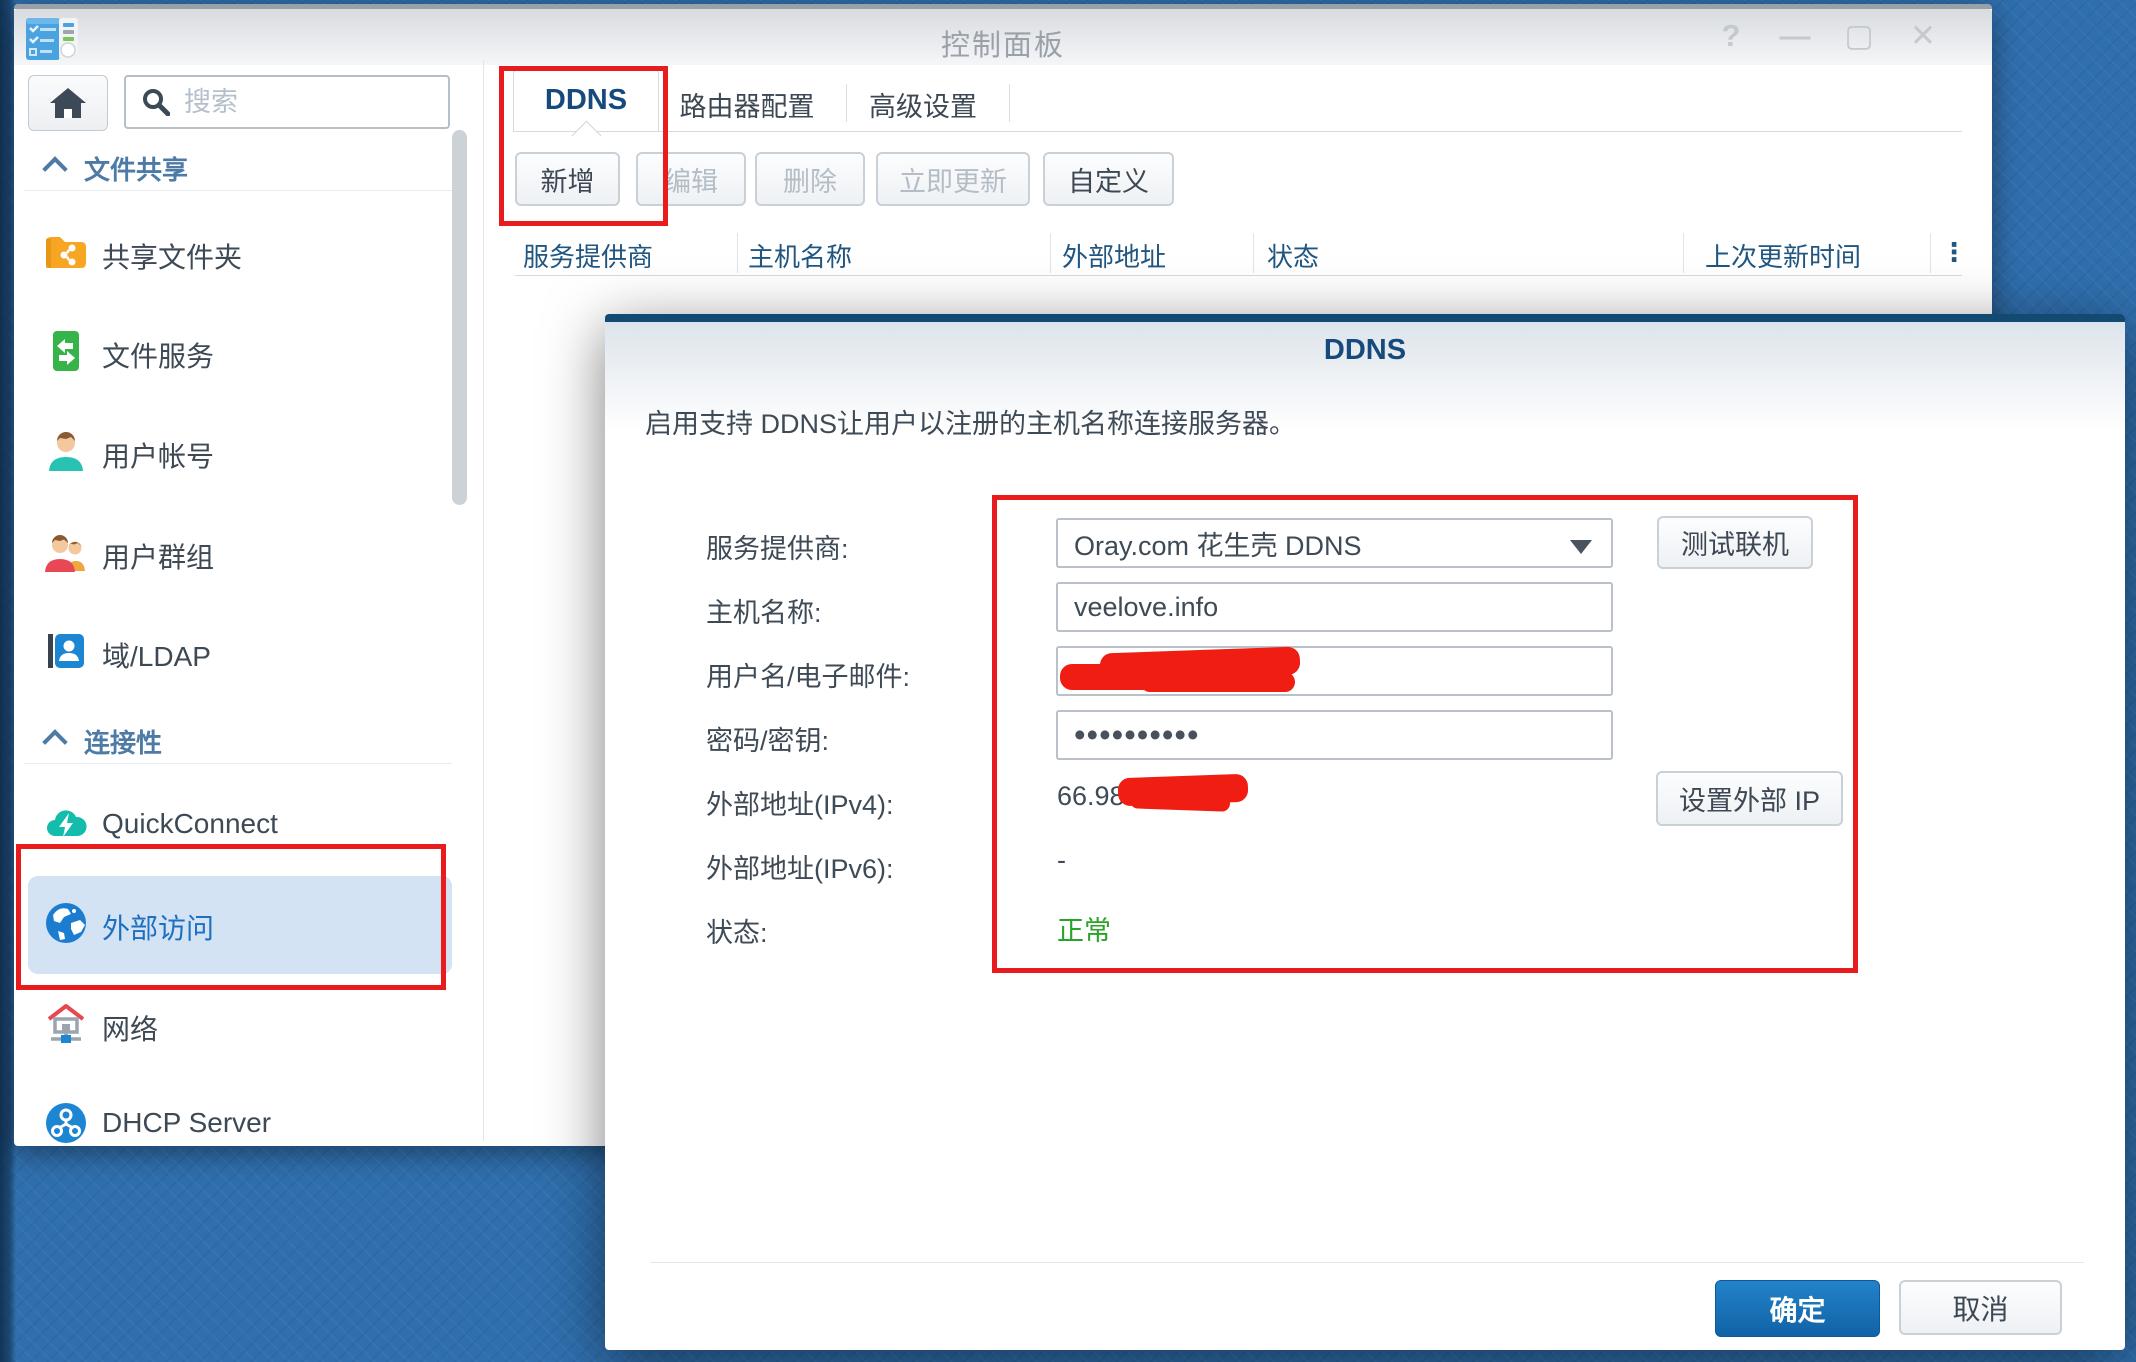 This screenshot has height=1362, width=2136. Describe the element at coordinates (768, 741) in the screenshot. I see `password-label: 密码/密钥:` at that location.